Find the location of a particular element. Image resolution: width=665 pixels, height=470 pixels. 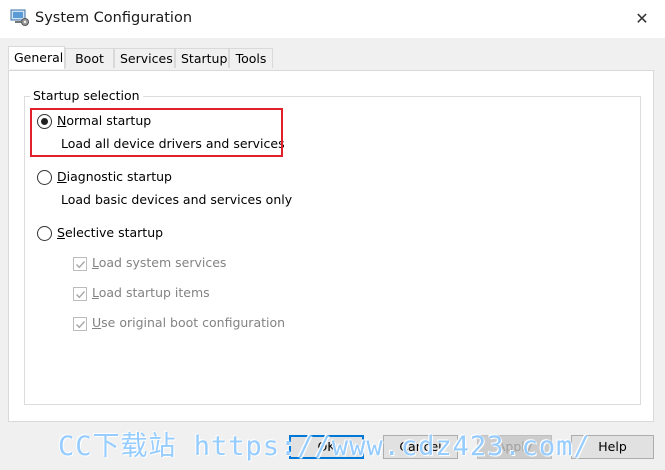

tab-general: General is located at coordinates (36, 57).